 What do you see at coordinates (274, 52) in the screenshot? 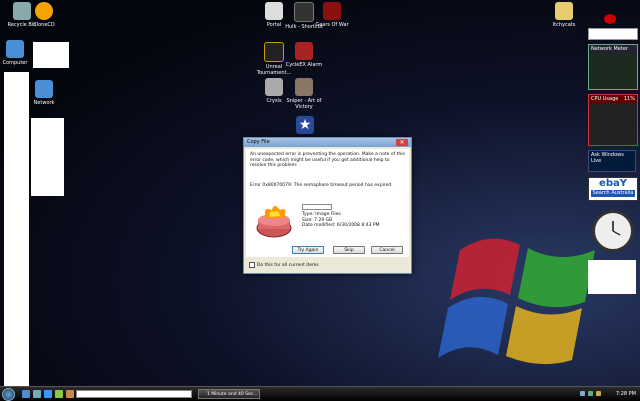
I see `unreal-tournament-icon` at bounding box center [274, 52].